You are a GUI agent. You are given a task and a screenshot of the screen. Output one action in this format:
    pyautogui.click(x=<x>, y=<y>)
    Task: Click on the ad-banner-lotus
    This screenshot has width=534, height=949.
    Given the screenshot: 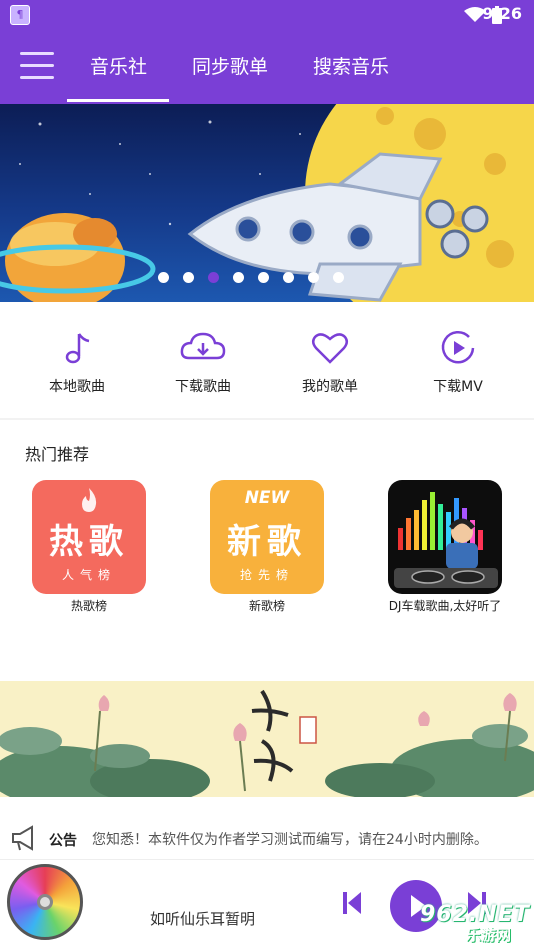 What is the action you would take?
    pyautogui.click(x=267, y=739)
    